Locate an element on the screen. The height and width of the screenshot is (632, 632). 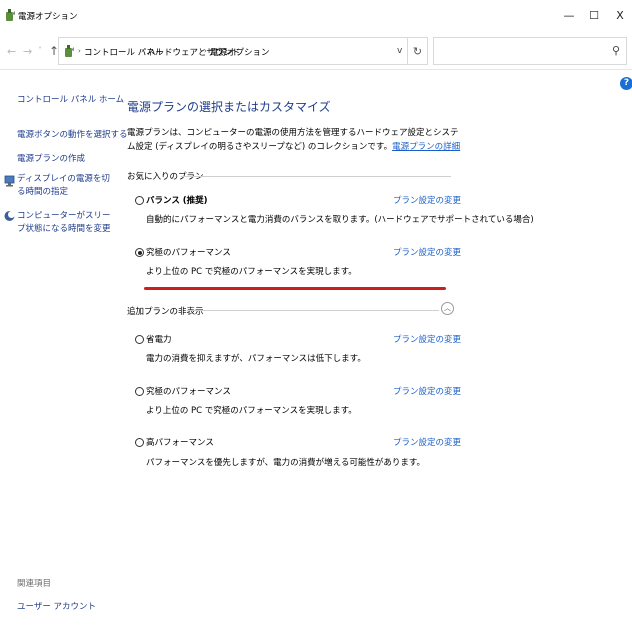
highlight-underline is located at coordinates (295, 288).